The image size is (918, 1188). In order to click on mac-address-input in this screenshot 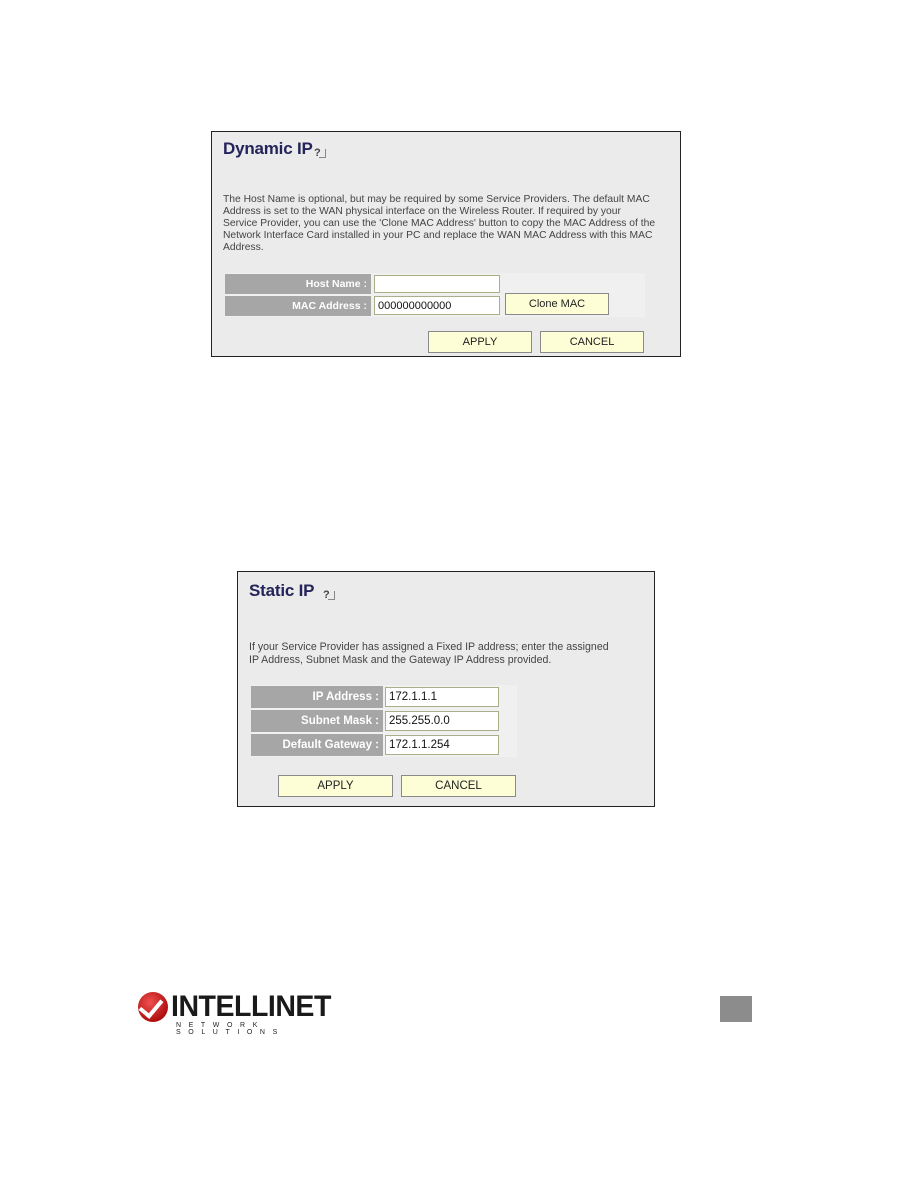, I will do `click(437, 305)`.